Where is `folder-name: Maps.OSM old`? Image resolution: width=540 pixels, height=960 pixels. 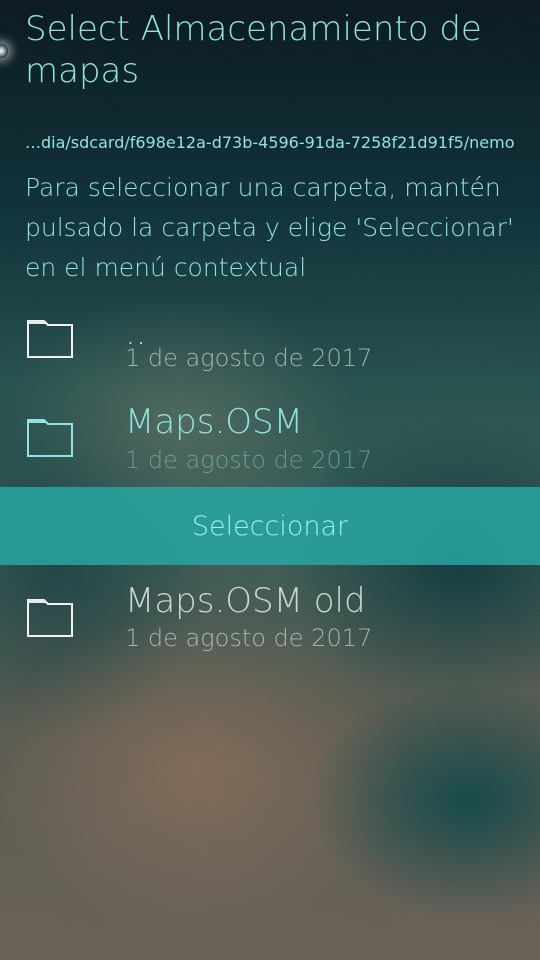
folder-name: Maps.OSM old is located at coordinates (245, 601).